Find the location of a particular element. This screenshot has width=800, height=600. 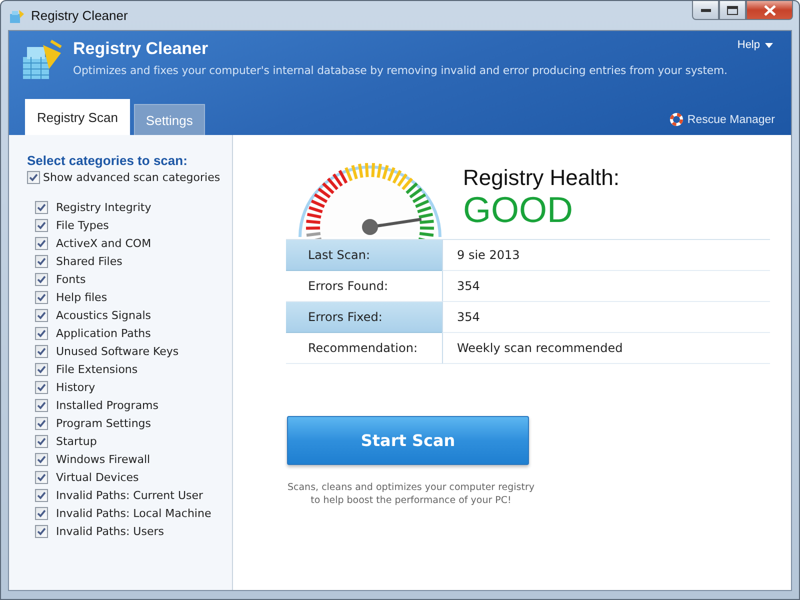

category-option: History is located at coordinates (129, 387).